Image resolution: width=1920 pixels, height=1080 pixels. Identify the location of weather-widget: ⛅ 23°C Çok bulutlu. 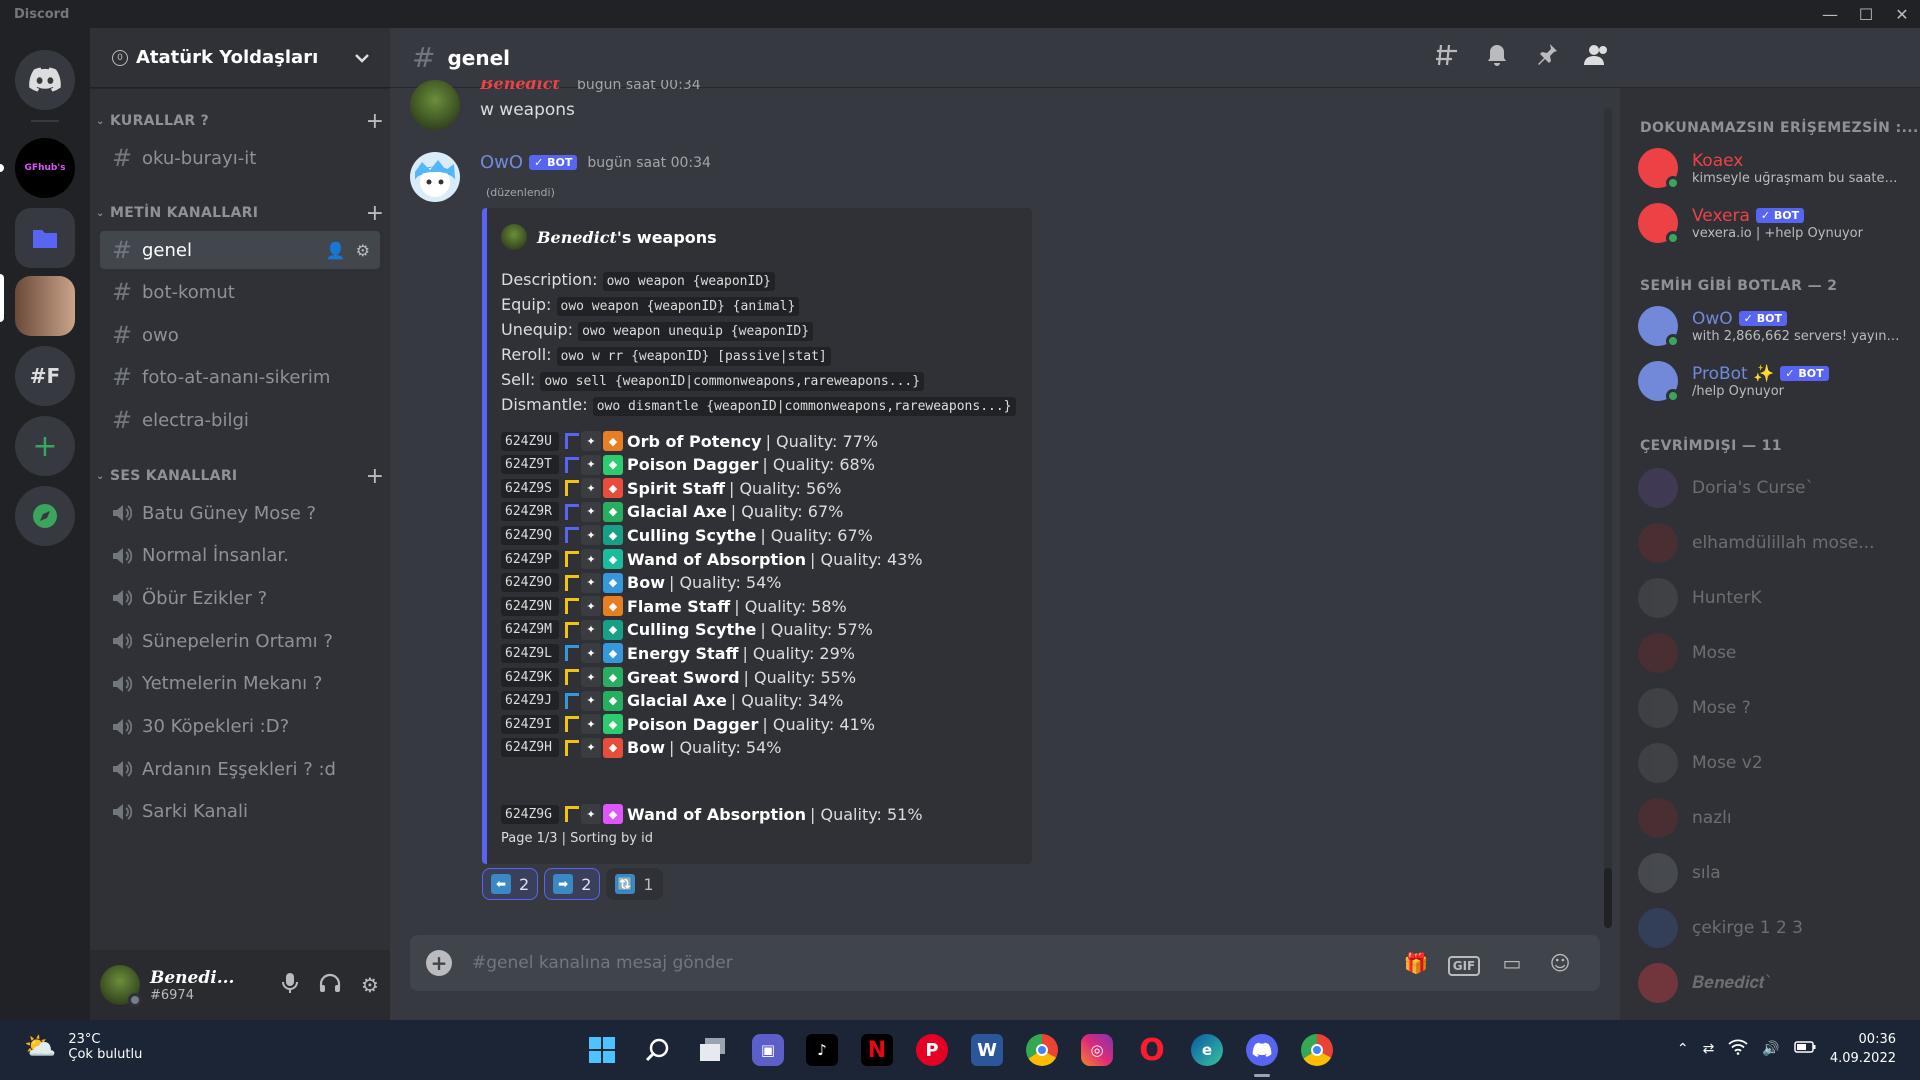
(83, 1047).